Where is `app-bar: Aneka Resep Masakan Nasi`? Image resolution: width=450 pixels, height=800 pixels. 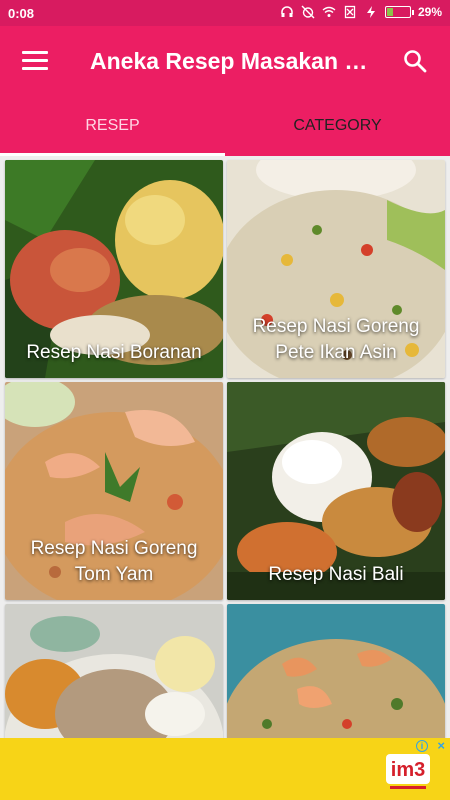
app-bar: Aneka Resep Masakan Nasi is located at coordinates (225, 63).